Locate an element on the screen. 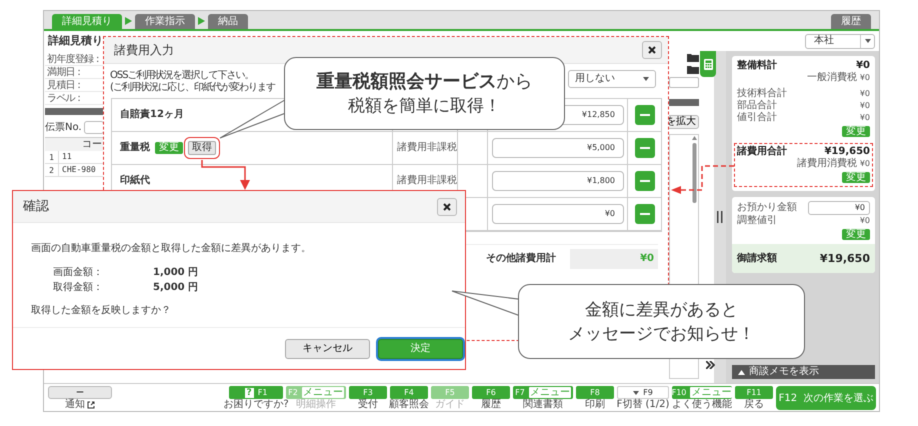 Image resolution: width=918 pixels, height=426 pixels. table-cell-text: CHE-980 is located at coordinates (78, 170).